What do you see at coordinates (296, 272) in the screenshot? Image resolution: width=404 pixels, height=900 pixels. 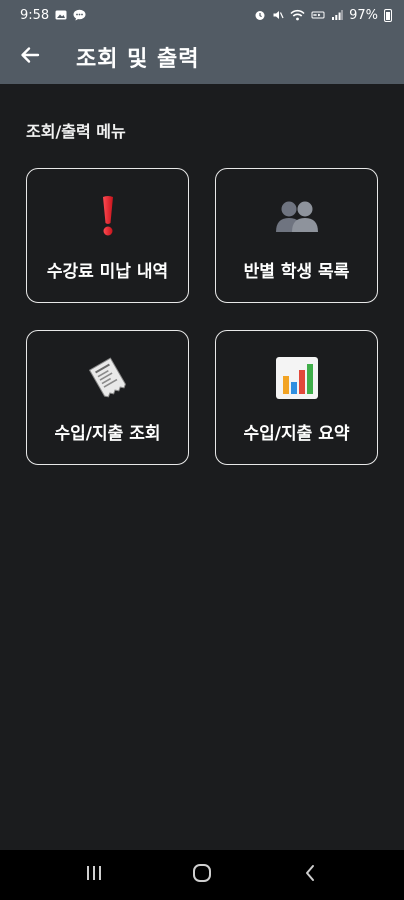 I see `tile-label: 반별 학생 목록` at bounding box center [296, 272].